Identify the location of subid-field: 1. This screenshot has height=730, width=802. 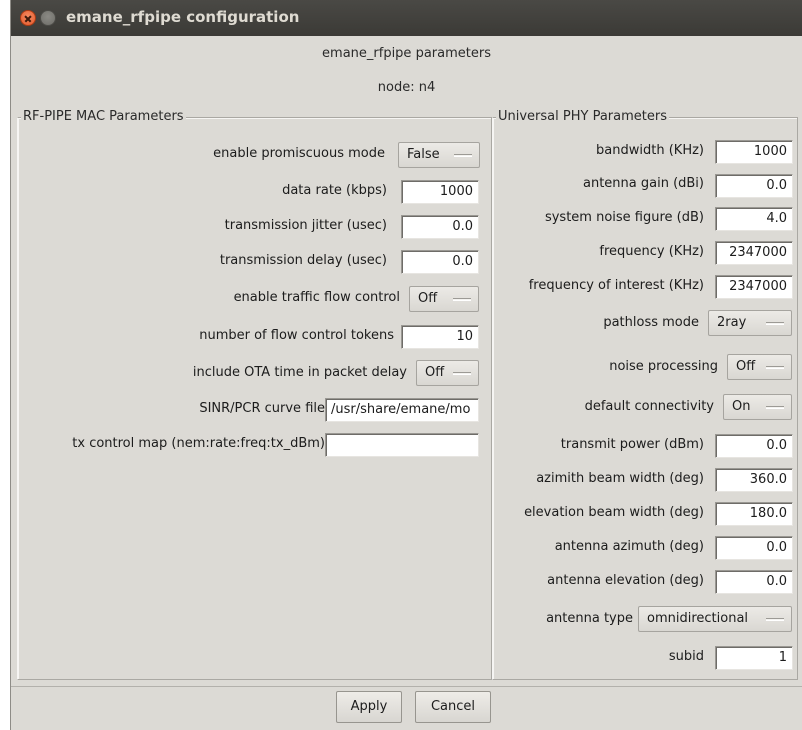
(754, 658).